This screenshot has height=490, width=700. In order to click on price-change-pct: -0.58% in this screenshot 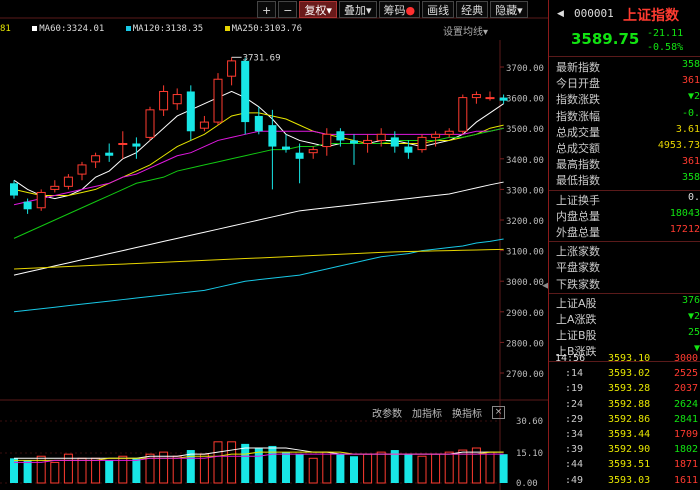, I will do `click(665, 47)`.